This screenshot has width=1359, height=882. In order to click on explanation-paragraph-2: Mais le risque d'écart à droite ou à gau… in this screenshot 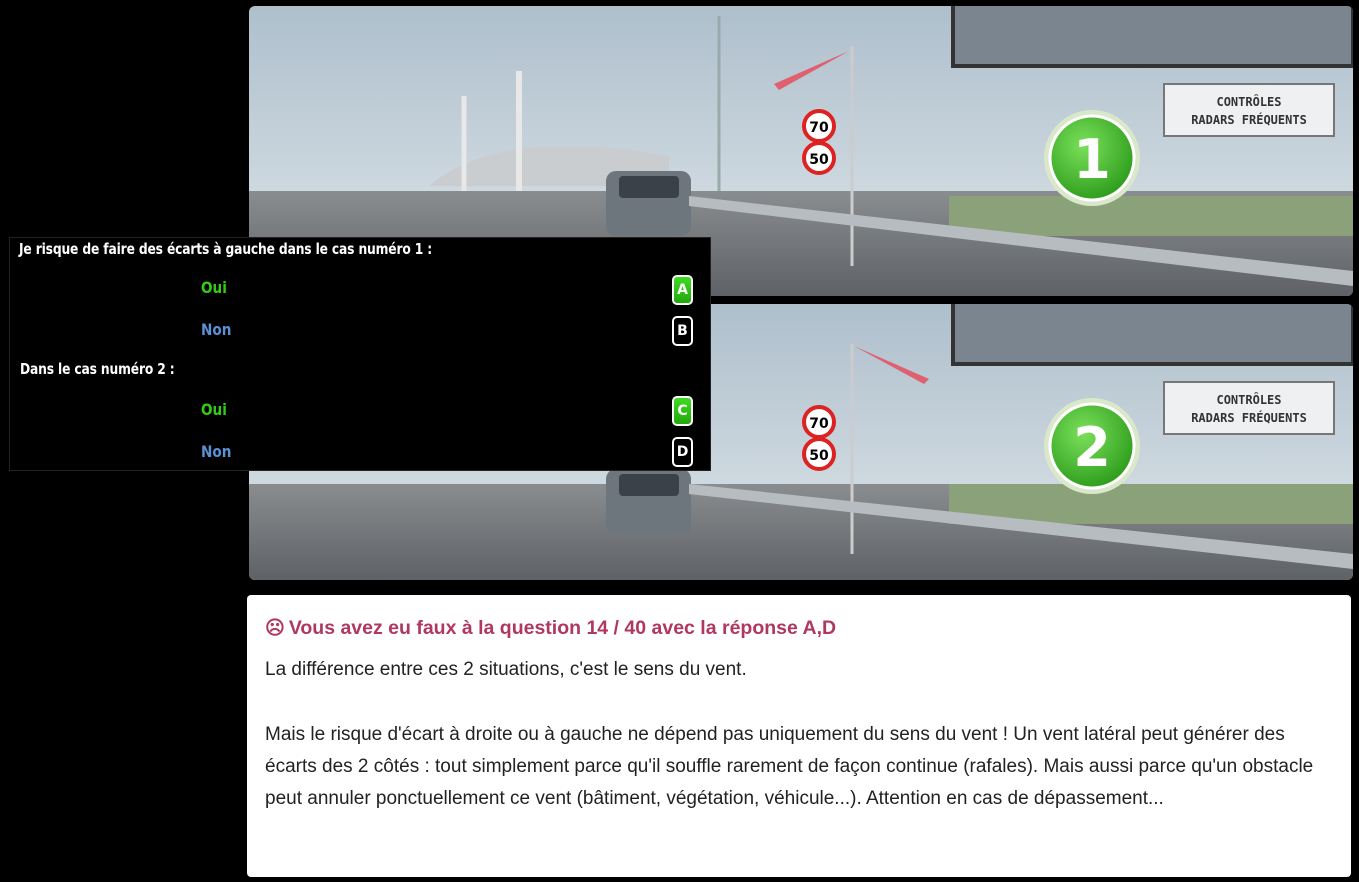, I will do `click(789, 766)`.